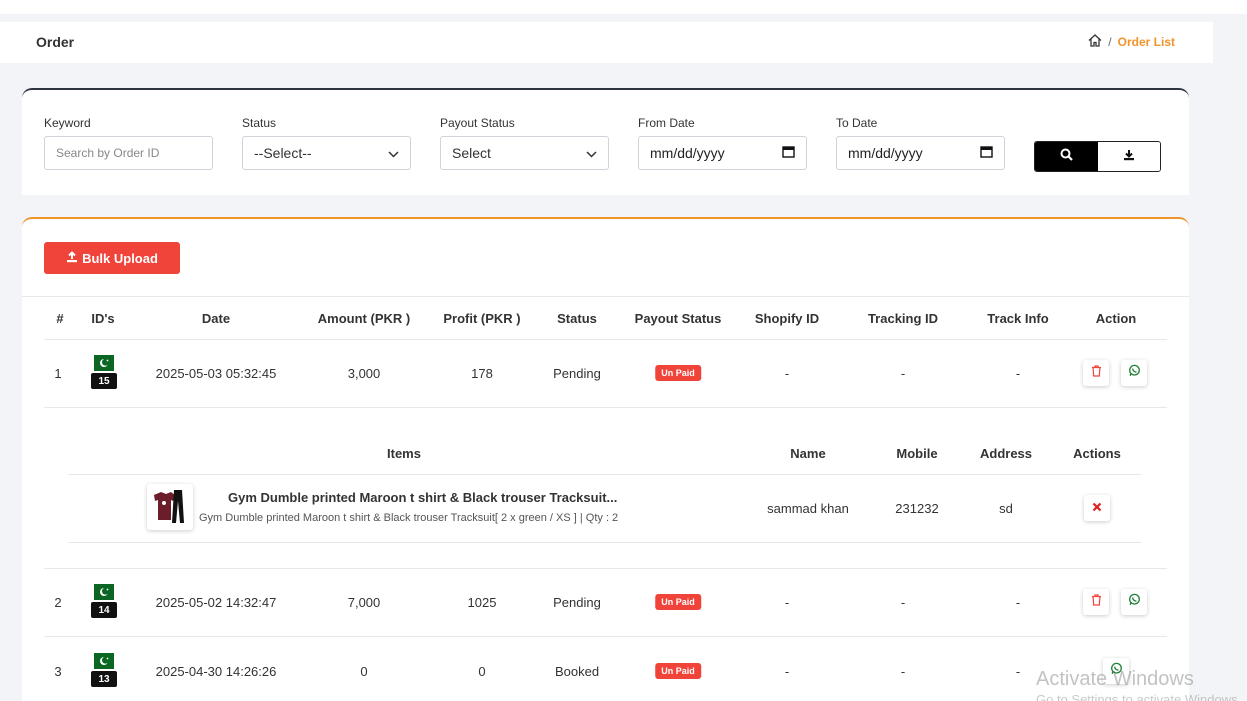  I want to click on header-divider, so click(605, 339).